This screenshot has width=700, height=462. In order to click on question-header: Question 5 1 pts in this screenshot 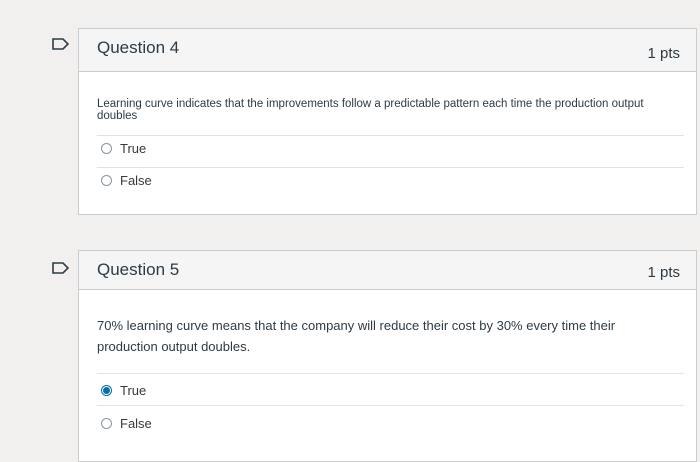, I will do `click(387, 270)`.